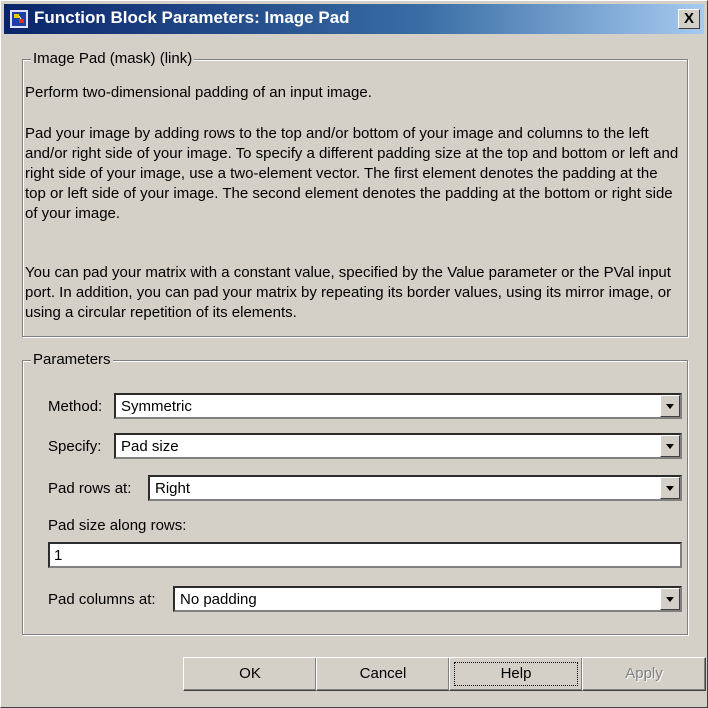 This screenshot has height=708, width=708. I want to click on close-button: X, so click(689, 19).